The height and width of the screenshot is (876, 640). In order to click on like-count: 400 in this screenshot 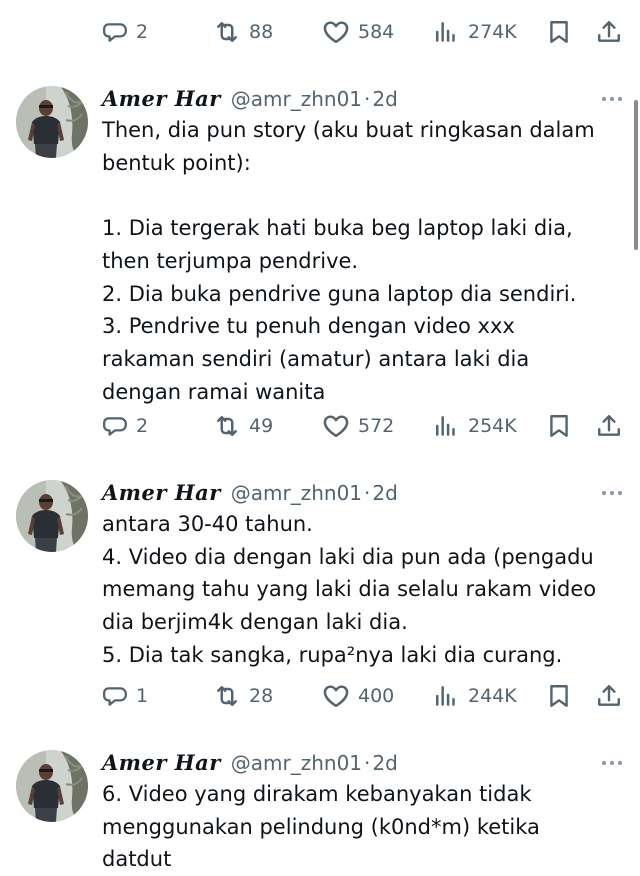, I will do `click(376, 696)`.